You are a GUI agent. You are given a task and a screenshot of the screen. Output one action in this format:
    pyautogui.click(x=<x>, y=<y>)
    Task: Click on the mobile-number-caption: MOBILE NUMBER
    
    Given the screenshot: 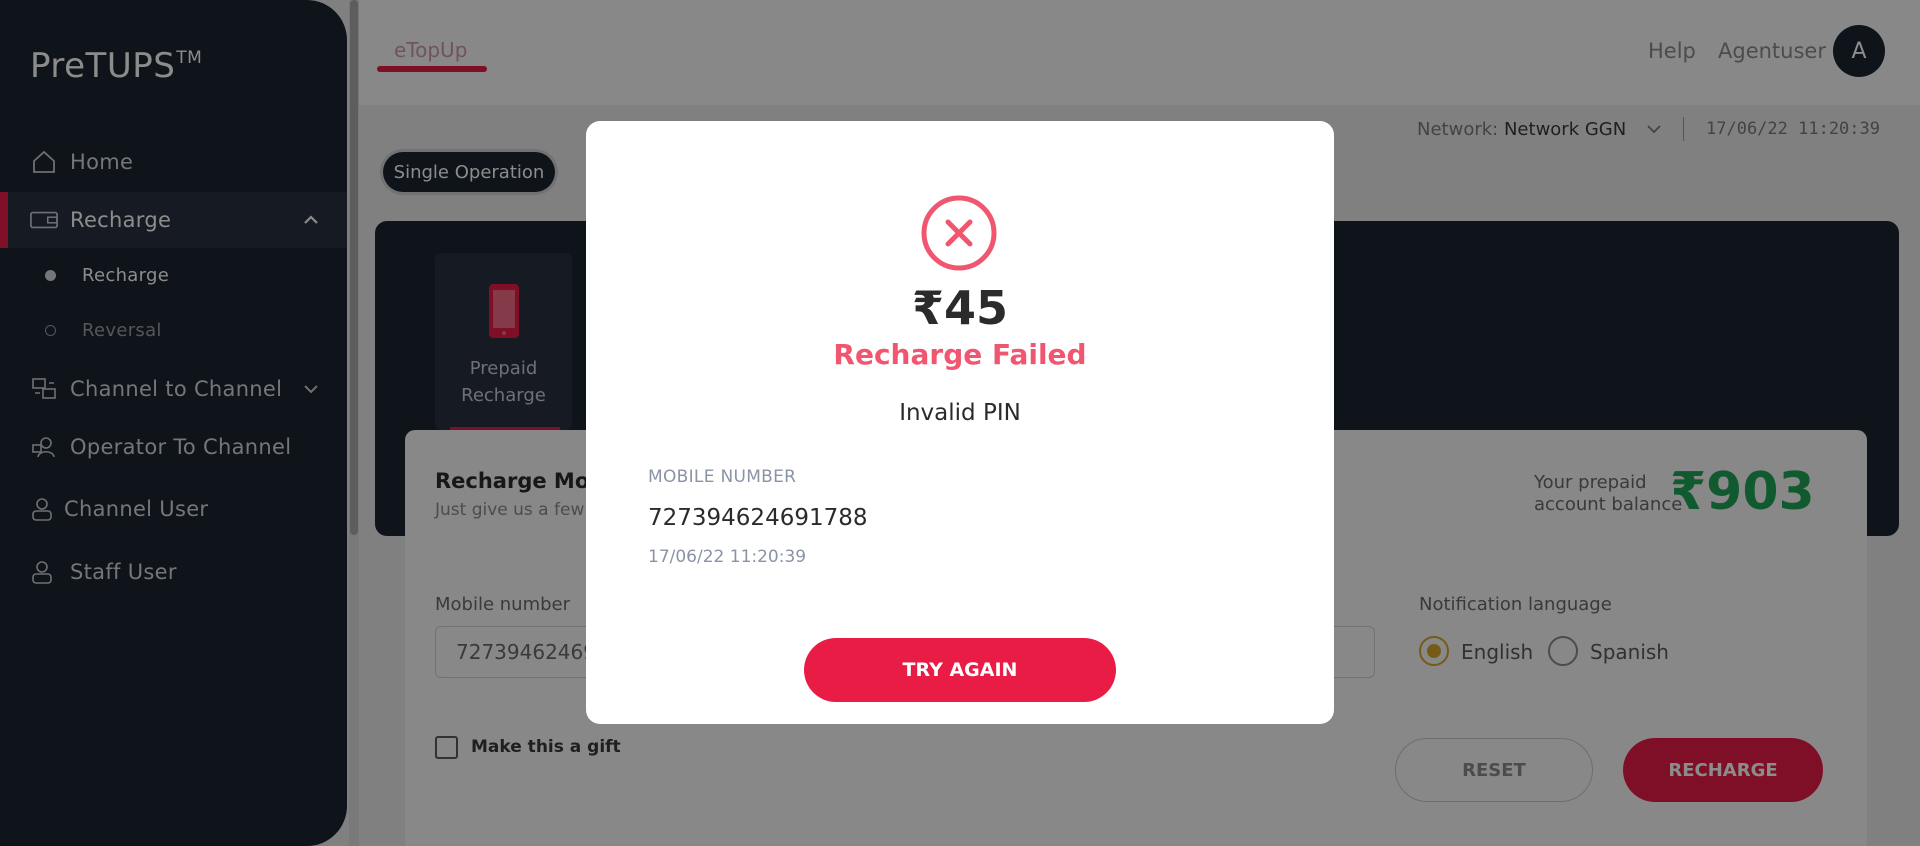 What is the action you would take?
    pyautogui.click(x=722, y=477)
    